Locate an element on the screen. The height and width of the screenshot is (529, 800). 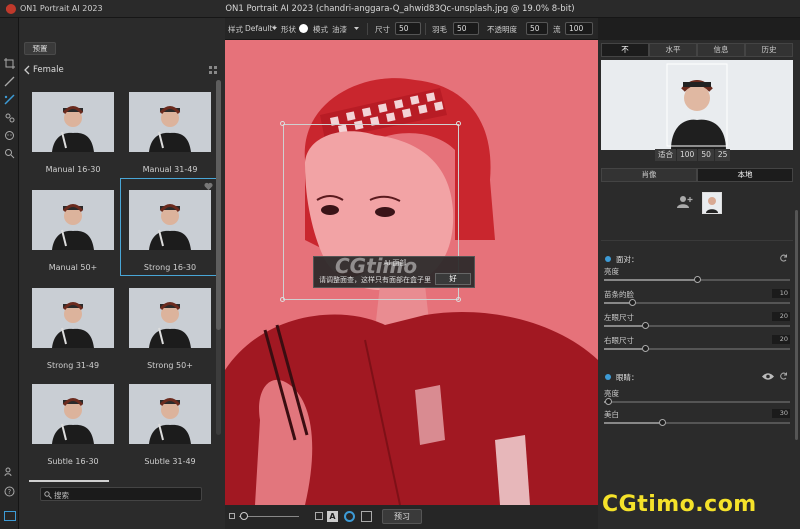
style-label: 样式 is located at coordinates (235, 29).